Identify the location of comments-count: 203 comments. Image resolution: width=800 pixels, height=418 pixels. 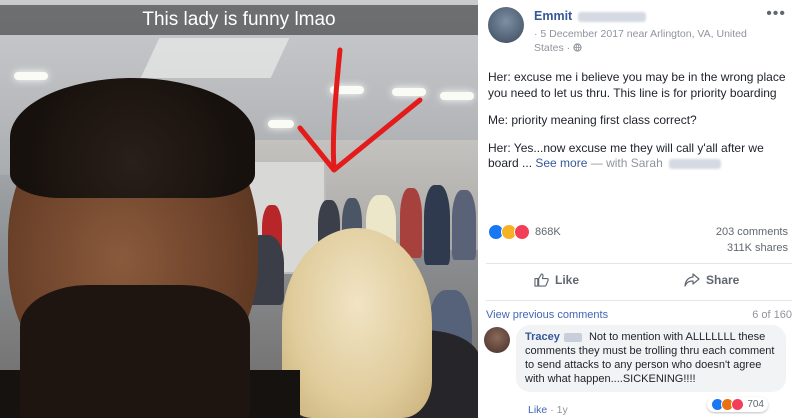
(752, 232).